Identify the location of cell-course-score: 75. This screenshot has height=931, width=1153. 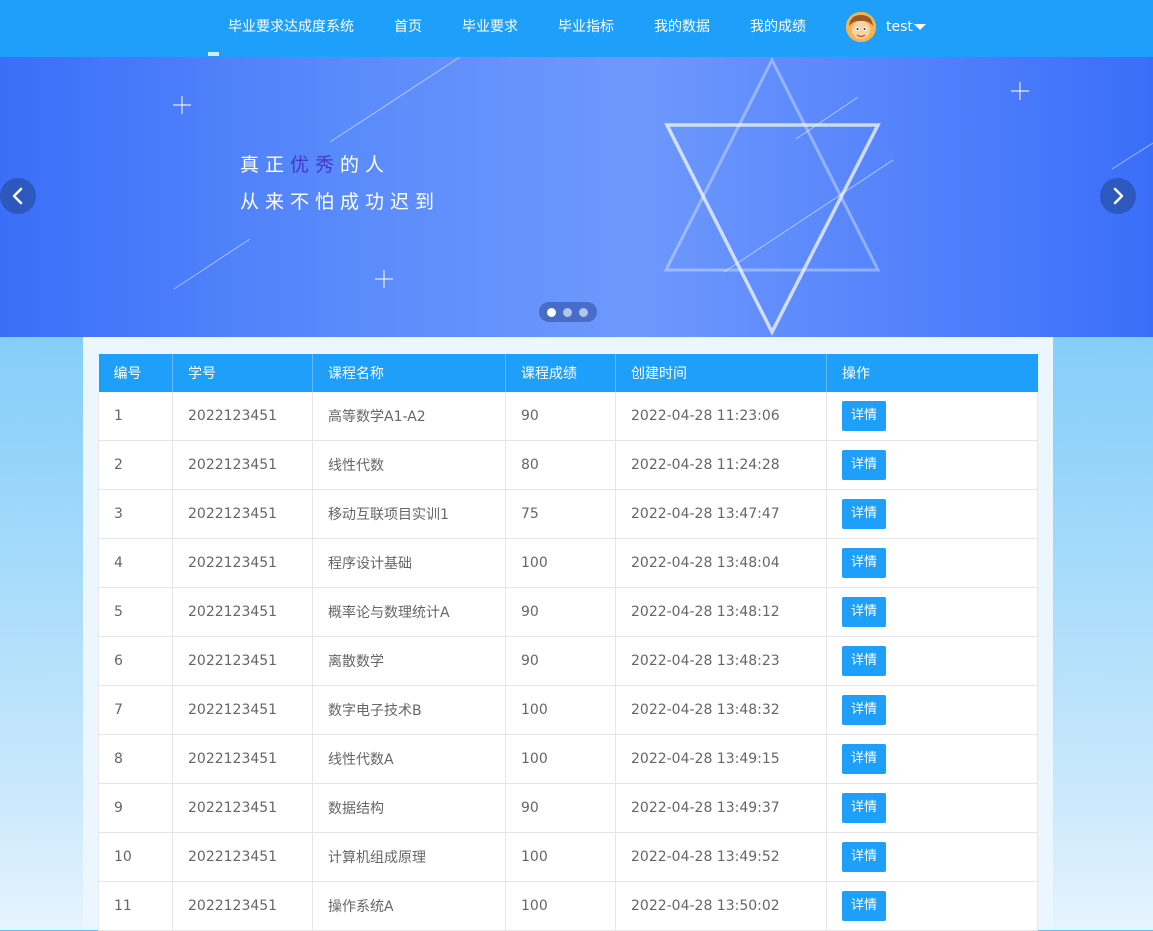
(560, 514).